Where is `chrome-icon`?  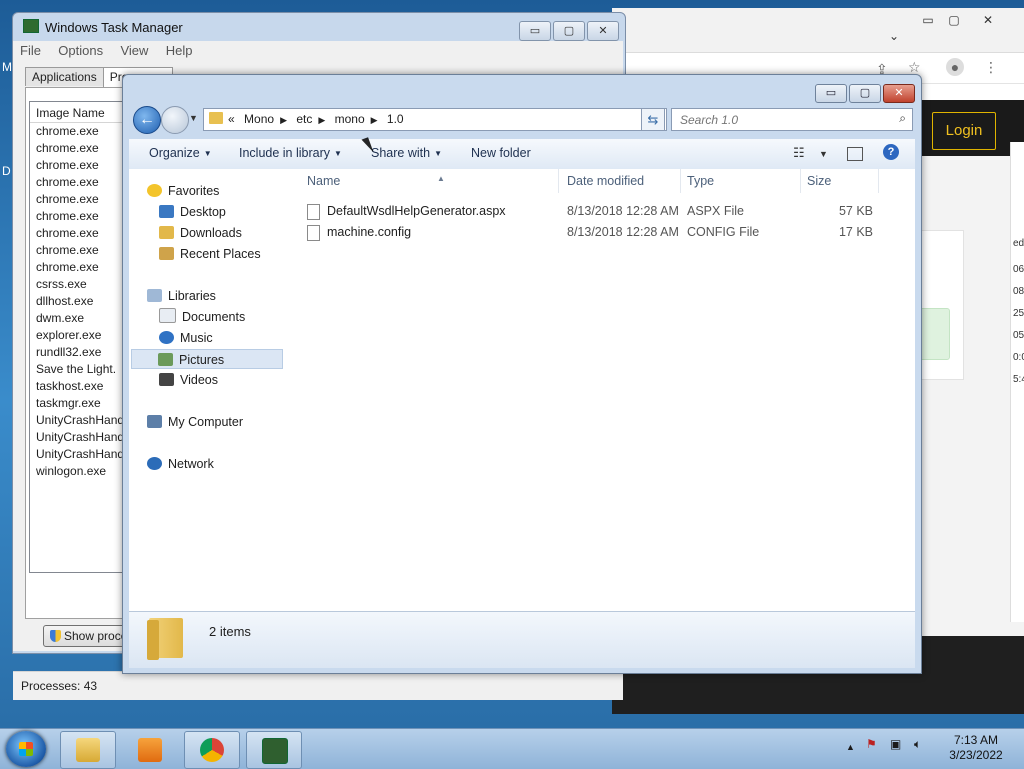 chrome-icon is located at coordinates (212, 750).